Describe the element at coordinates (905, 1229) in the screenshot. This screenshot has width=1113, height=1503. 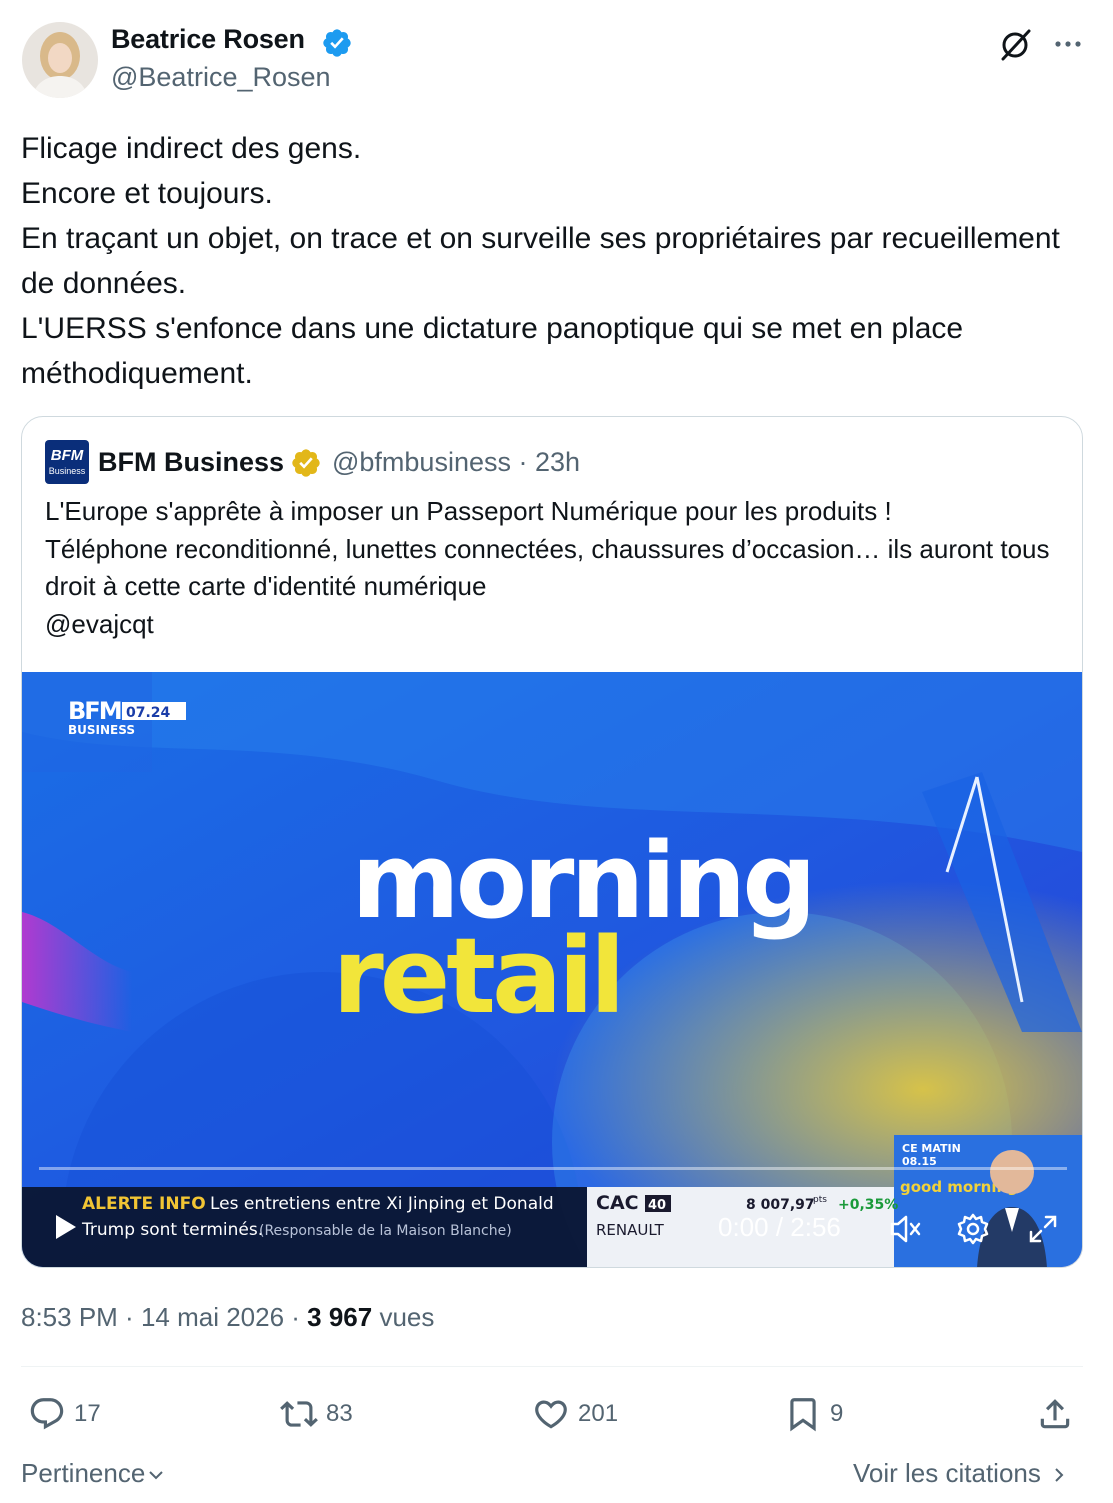
I see `volume-muted-icon` at that location.